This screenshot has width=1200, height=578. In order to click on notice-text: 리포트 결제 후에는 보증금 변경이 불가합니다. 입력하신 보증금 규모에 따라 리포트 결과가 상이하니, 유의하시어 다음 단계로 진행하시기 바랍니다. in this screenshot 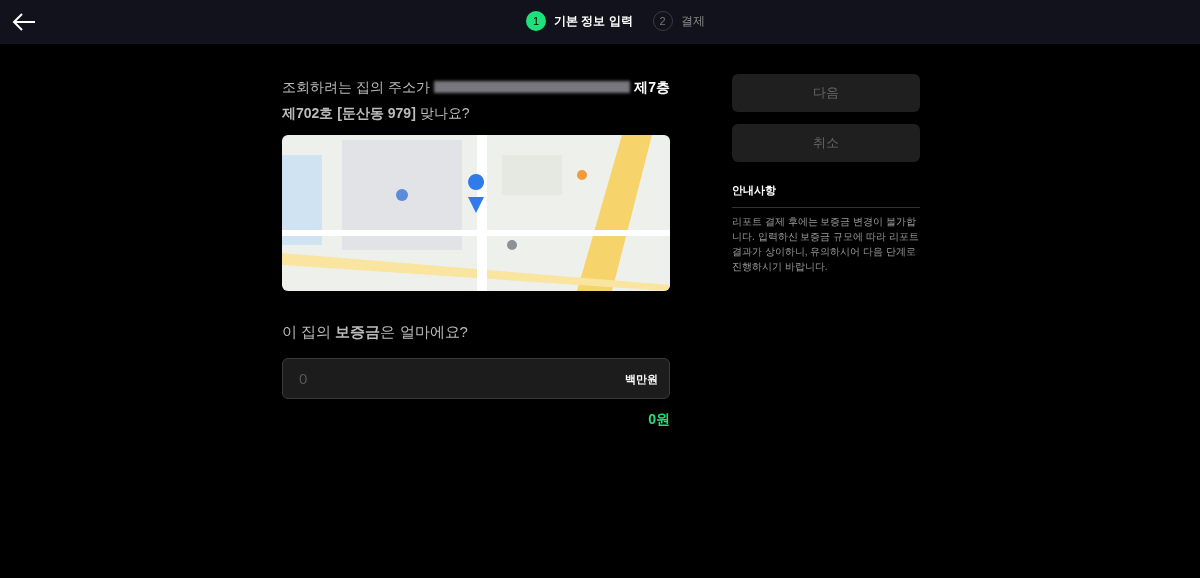, I will do `click(826, 244)`.